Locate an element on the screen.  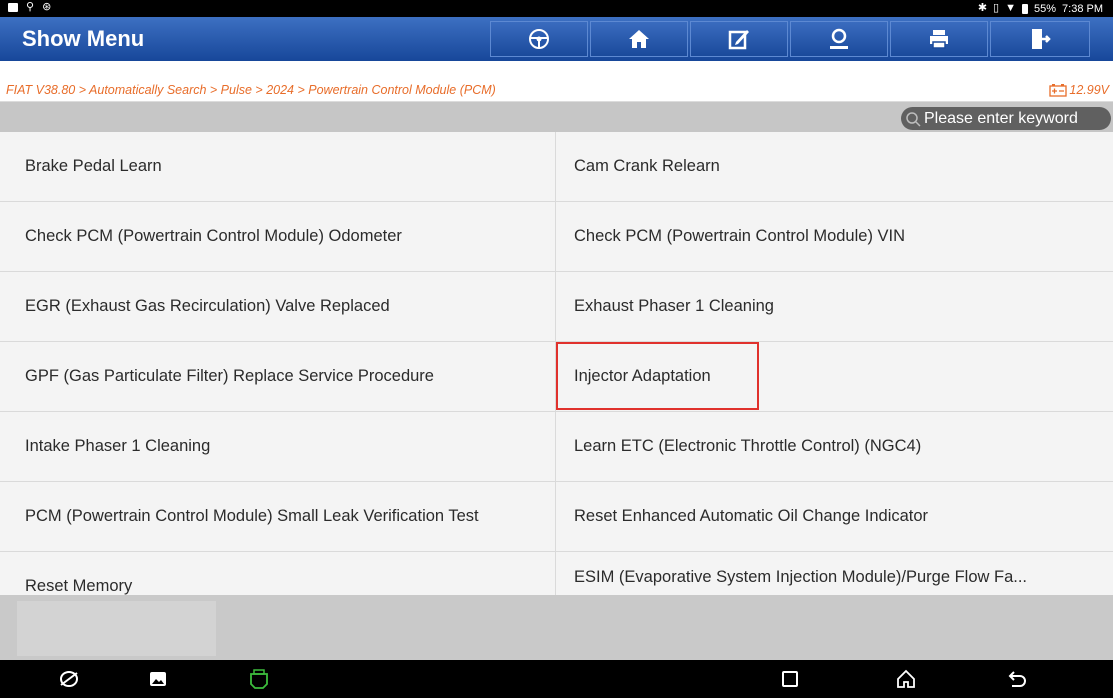
menu-item: Brake Pedal Learn is located at coordinates (278, 166).